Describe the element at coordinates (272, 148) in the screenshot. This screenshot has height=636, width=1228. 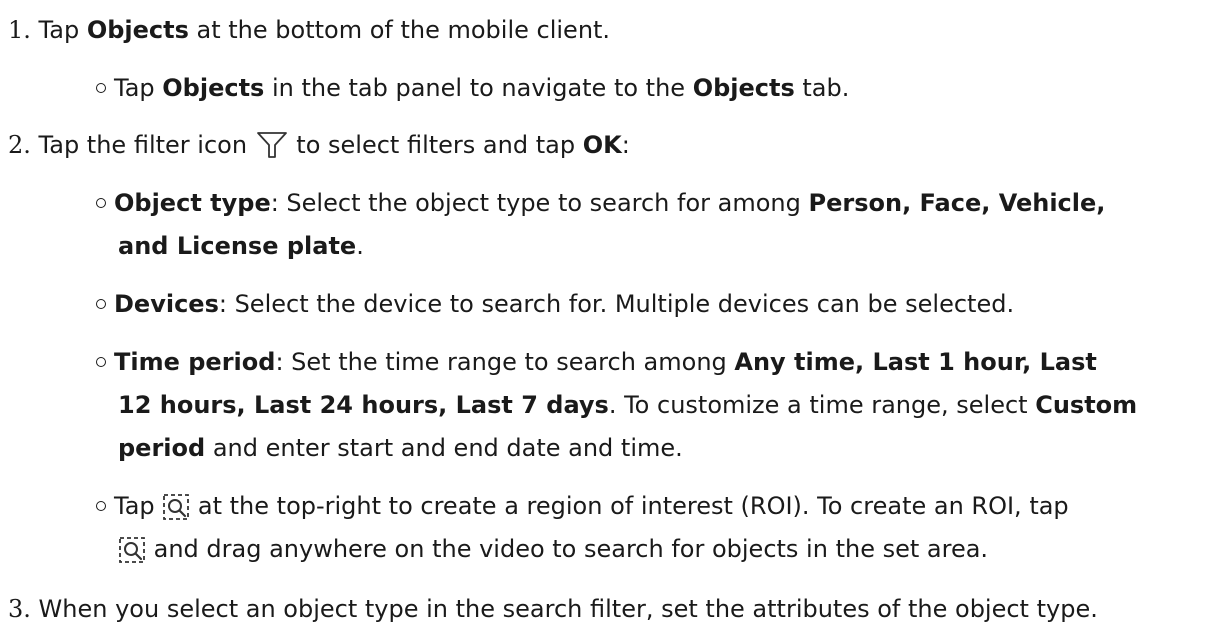
I see `filter-icon` at that location.